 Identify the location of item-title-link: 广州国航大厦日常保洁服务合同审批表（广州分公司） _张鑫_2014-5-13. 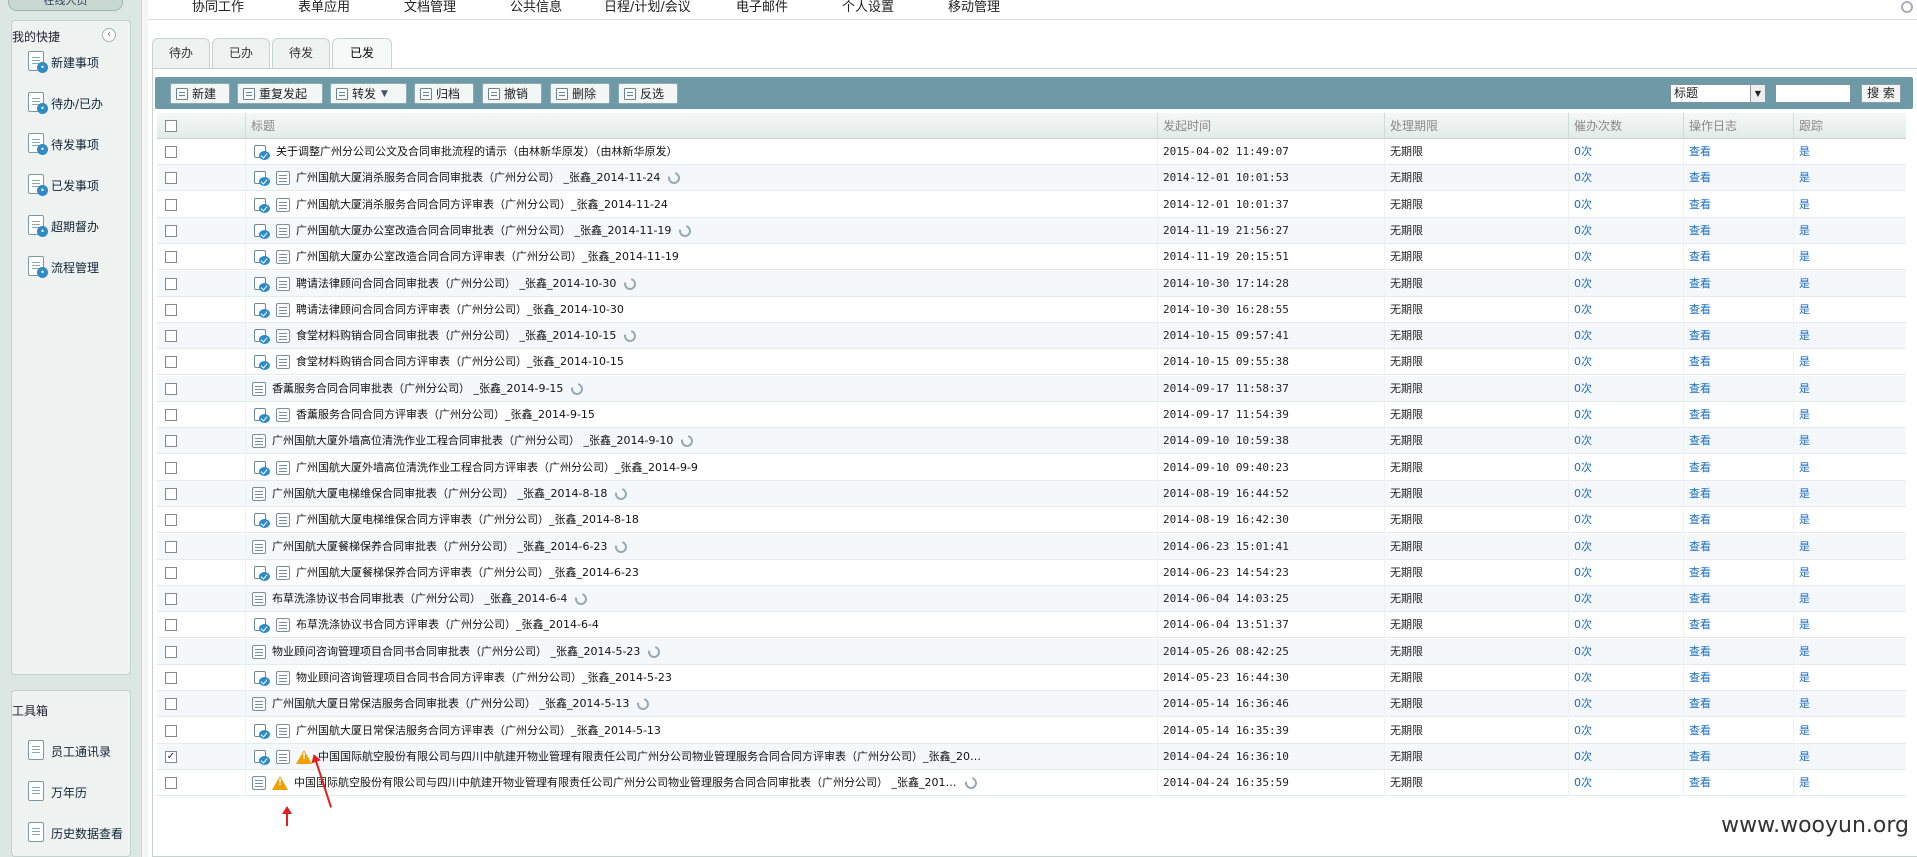
(450, 704).